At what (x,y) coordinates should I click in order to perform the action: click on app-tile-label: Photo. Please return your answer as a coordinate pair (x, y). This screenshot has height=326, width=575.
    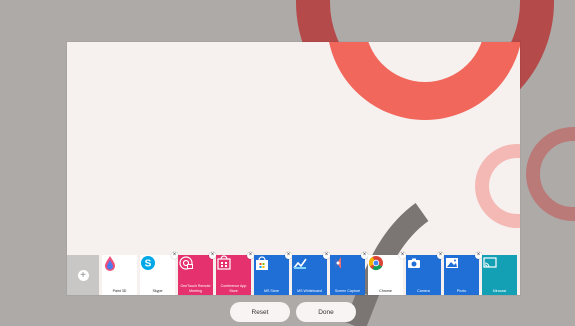
    Looking at the image, I should click on (461, 290).